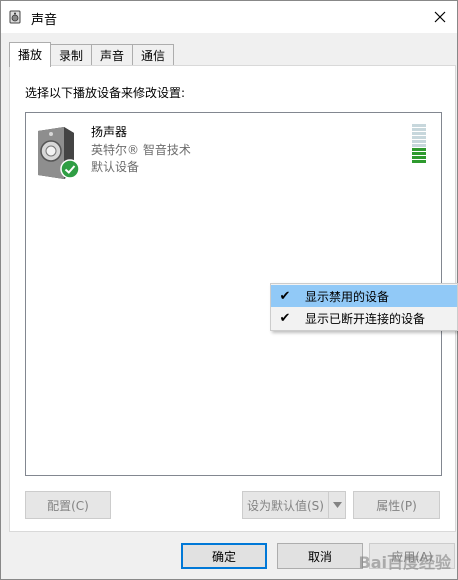 This screenshot has height=580, width=458. I want to click on context-menu: ✔ 显示禁用的设备 ✔ 显示已断开连接的设备, so click(364, 307).